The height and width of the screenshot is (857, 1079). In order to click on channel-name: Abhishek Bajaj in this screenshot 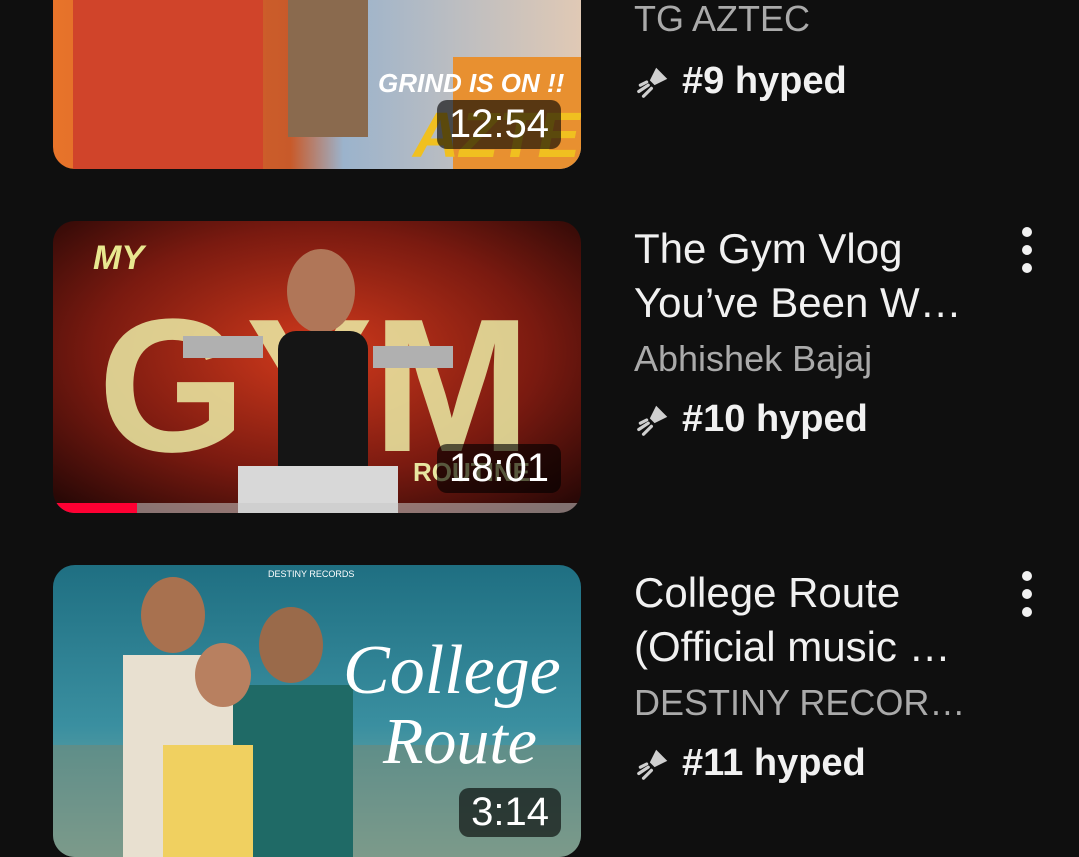, I will do `click(811, 359)`.